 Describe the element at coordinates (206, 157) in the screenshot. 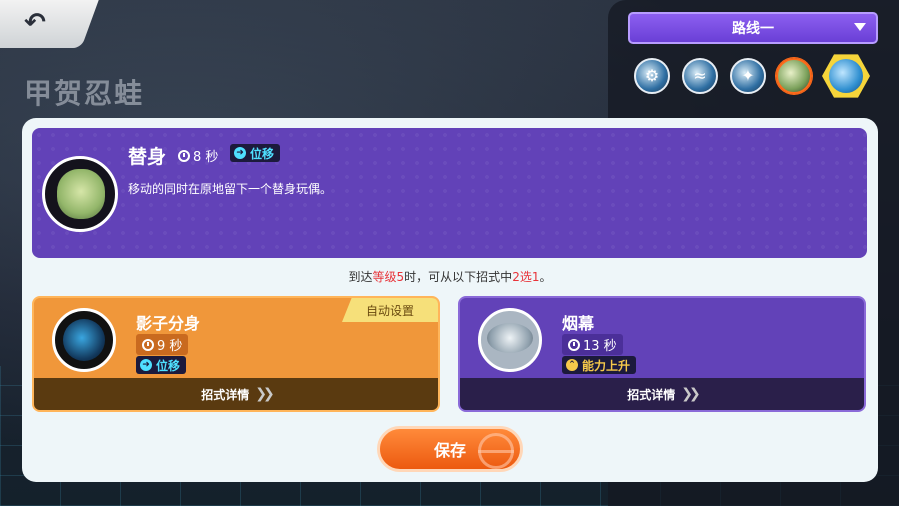

I see `current-move-cooldown-value: 8 秒` at that location.